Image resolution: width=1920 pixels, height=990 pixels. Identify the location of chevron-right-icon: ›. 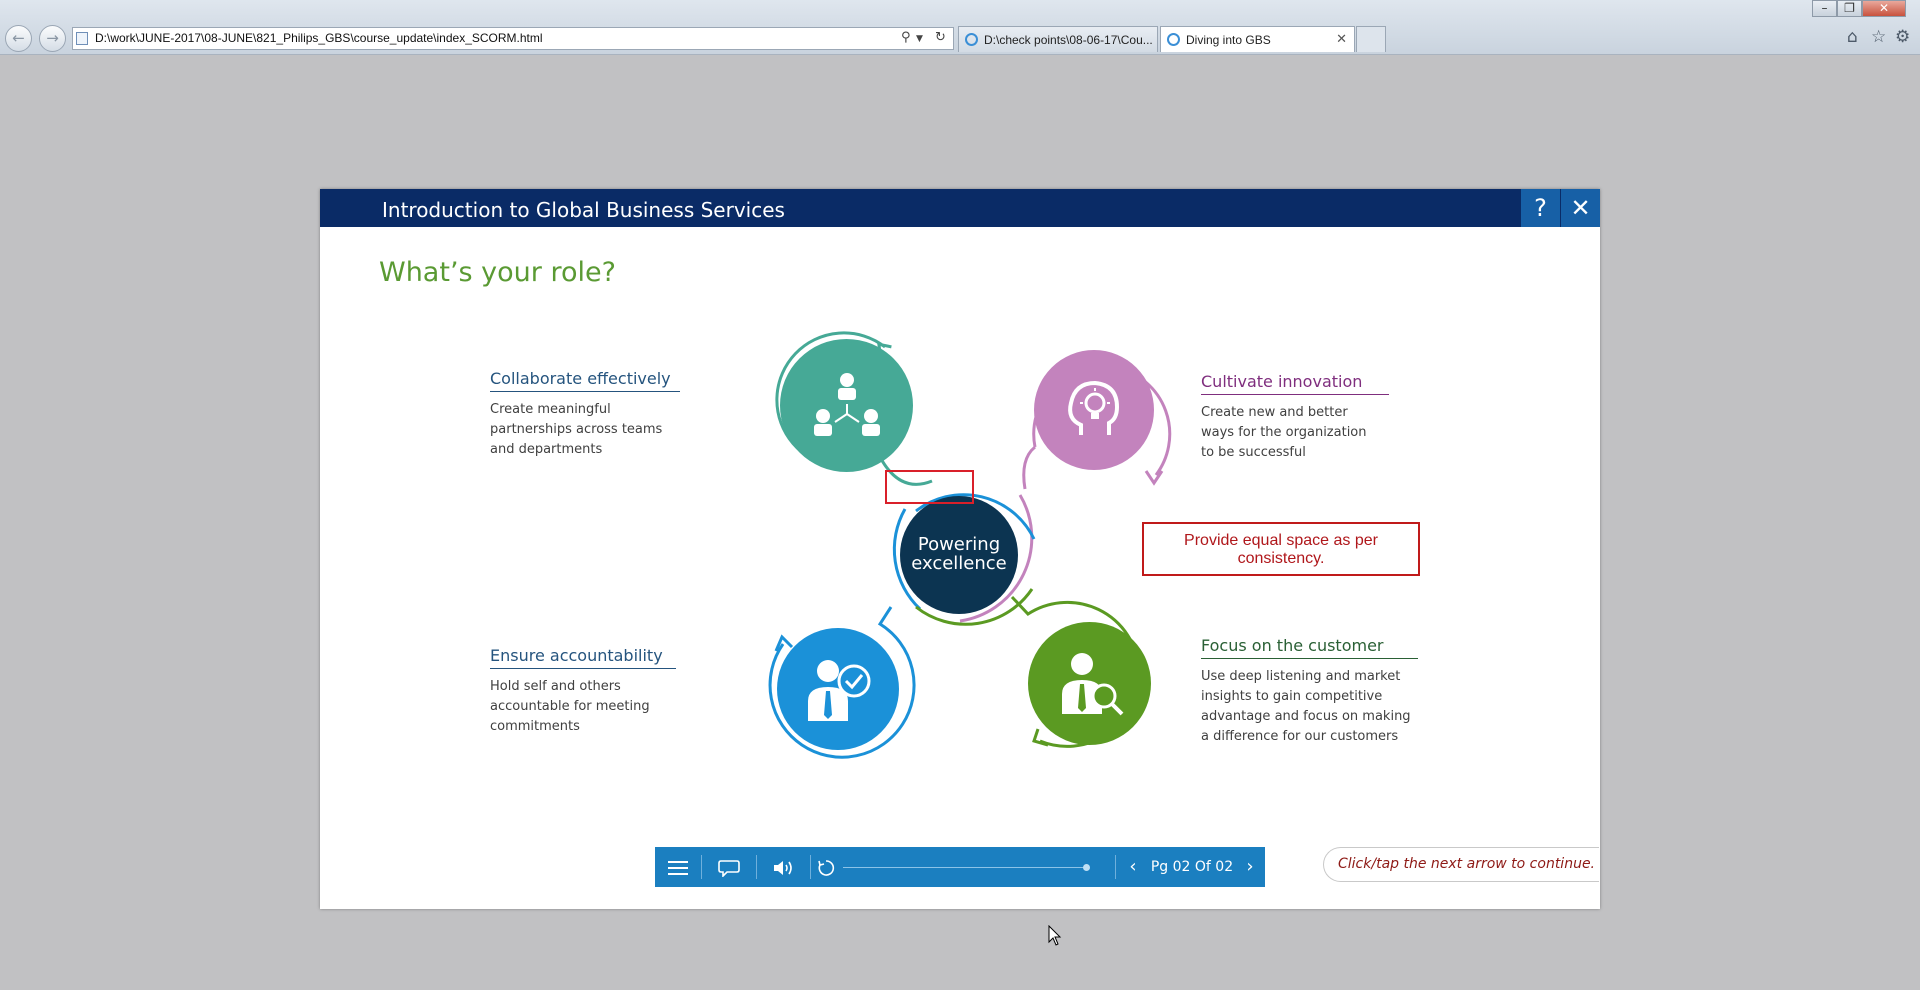
(1250, 866).